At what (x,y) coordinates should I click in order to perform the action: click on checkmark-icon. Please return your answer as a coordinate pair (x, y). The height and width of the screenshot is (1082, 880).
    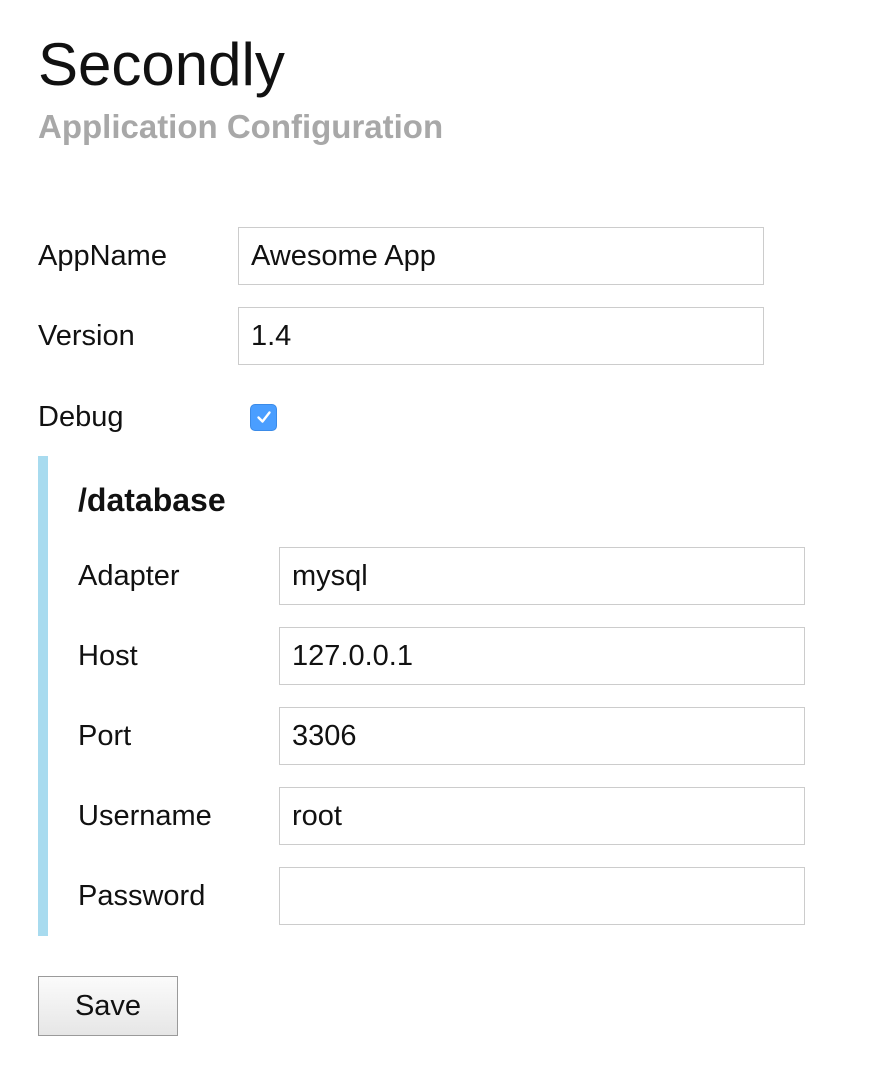
    Looking at the image, I should click on (263, 417).